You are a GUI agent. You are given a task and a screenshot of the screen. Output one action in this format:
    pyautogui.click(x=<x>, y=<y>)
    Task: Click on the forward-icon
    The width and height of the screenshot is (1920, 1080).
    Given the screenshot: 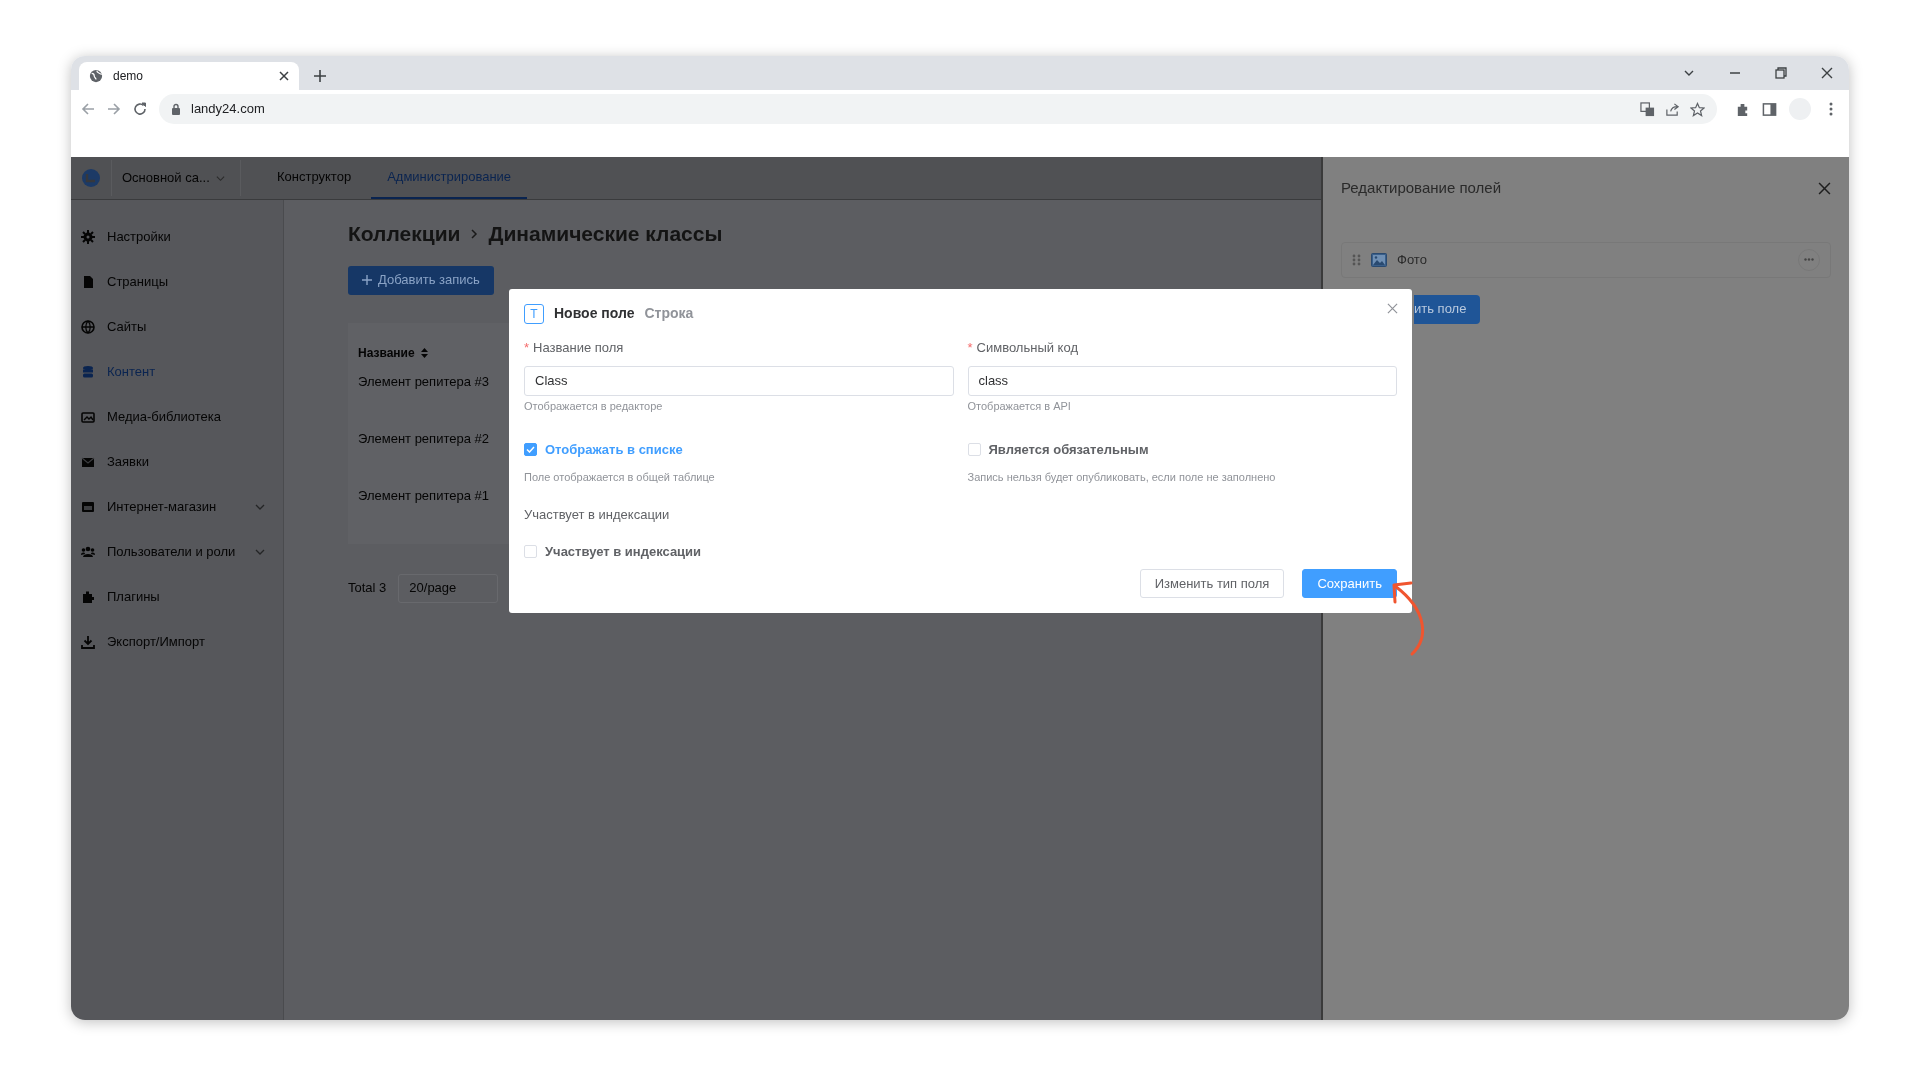 What is the action you would take?
    pyautogui.click(x=114, y=109)
    